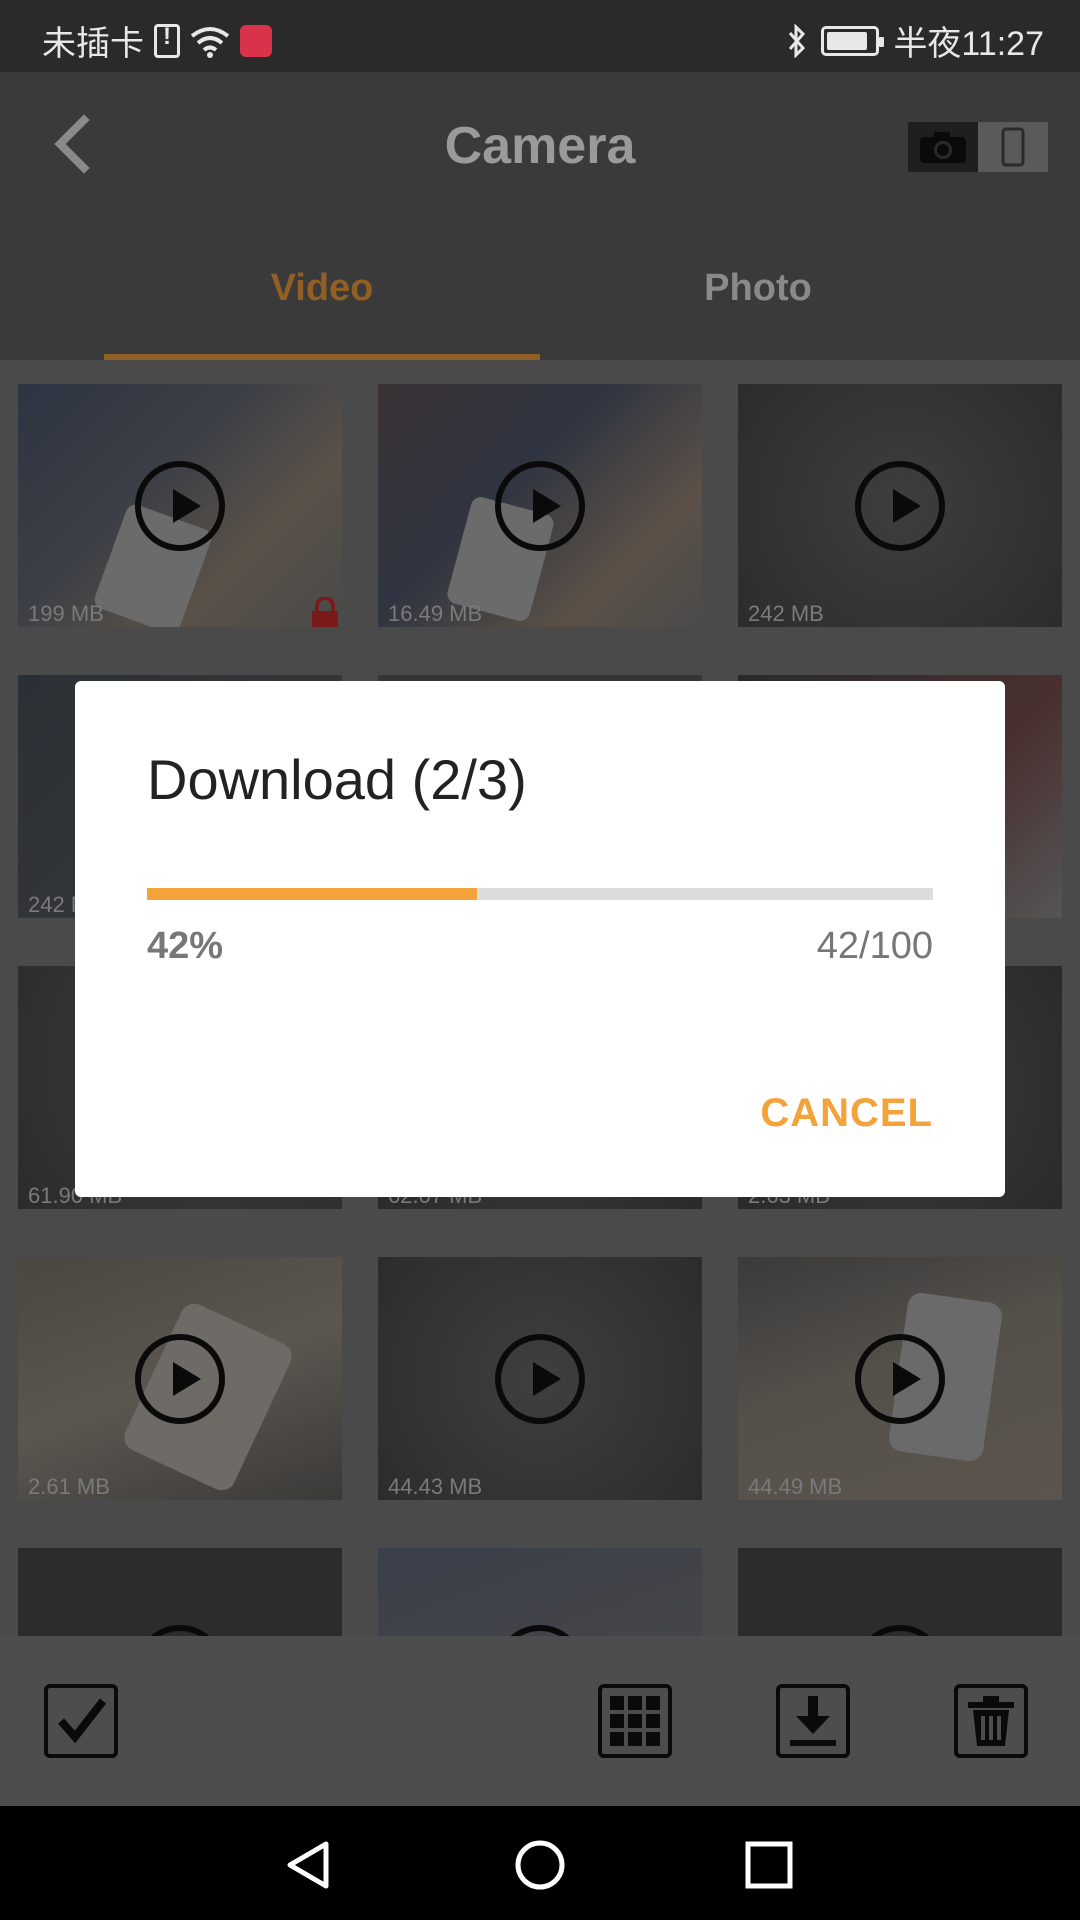 This screenshot has width=1080, height=1920. Describe the element at coordinates (769, 1865) in the screenshot. I see `recents-square-icon` at that location.